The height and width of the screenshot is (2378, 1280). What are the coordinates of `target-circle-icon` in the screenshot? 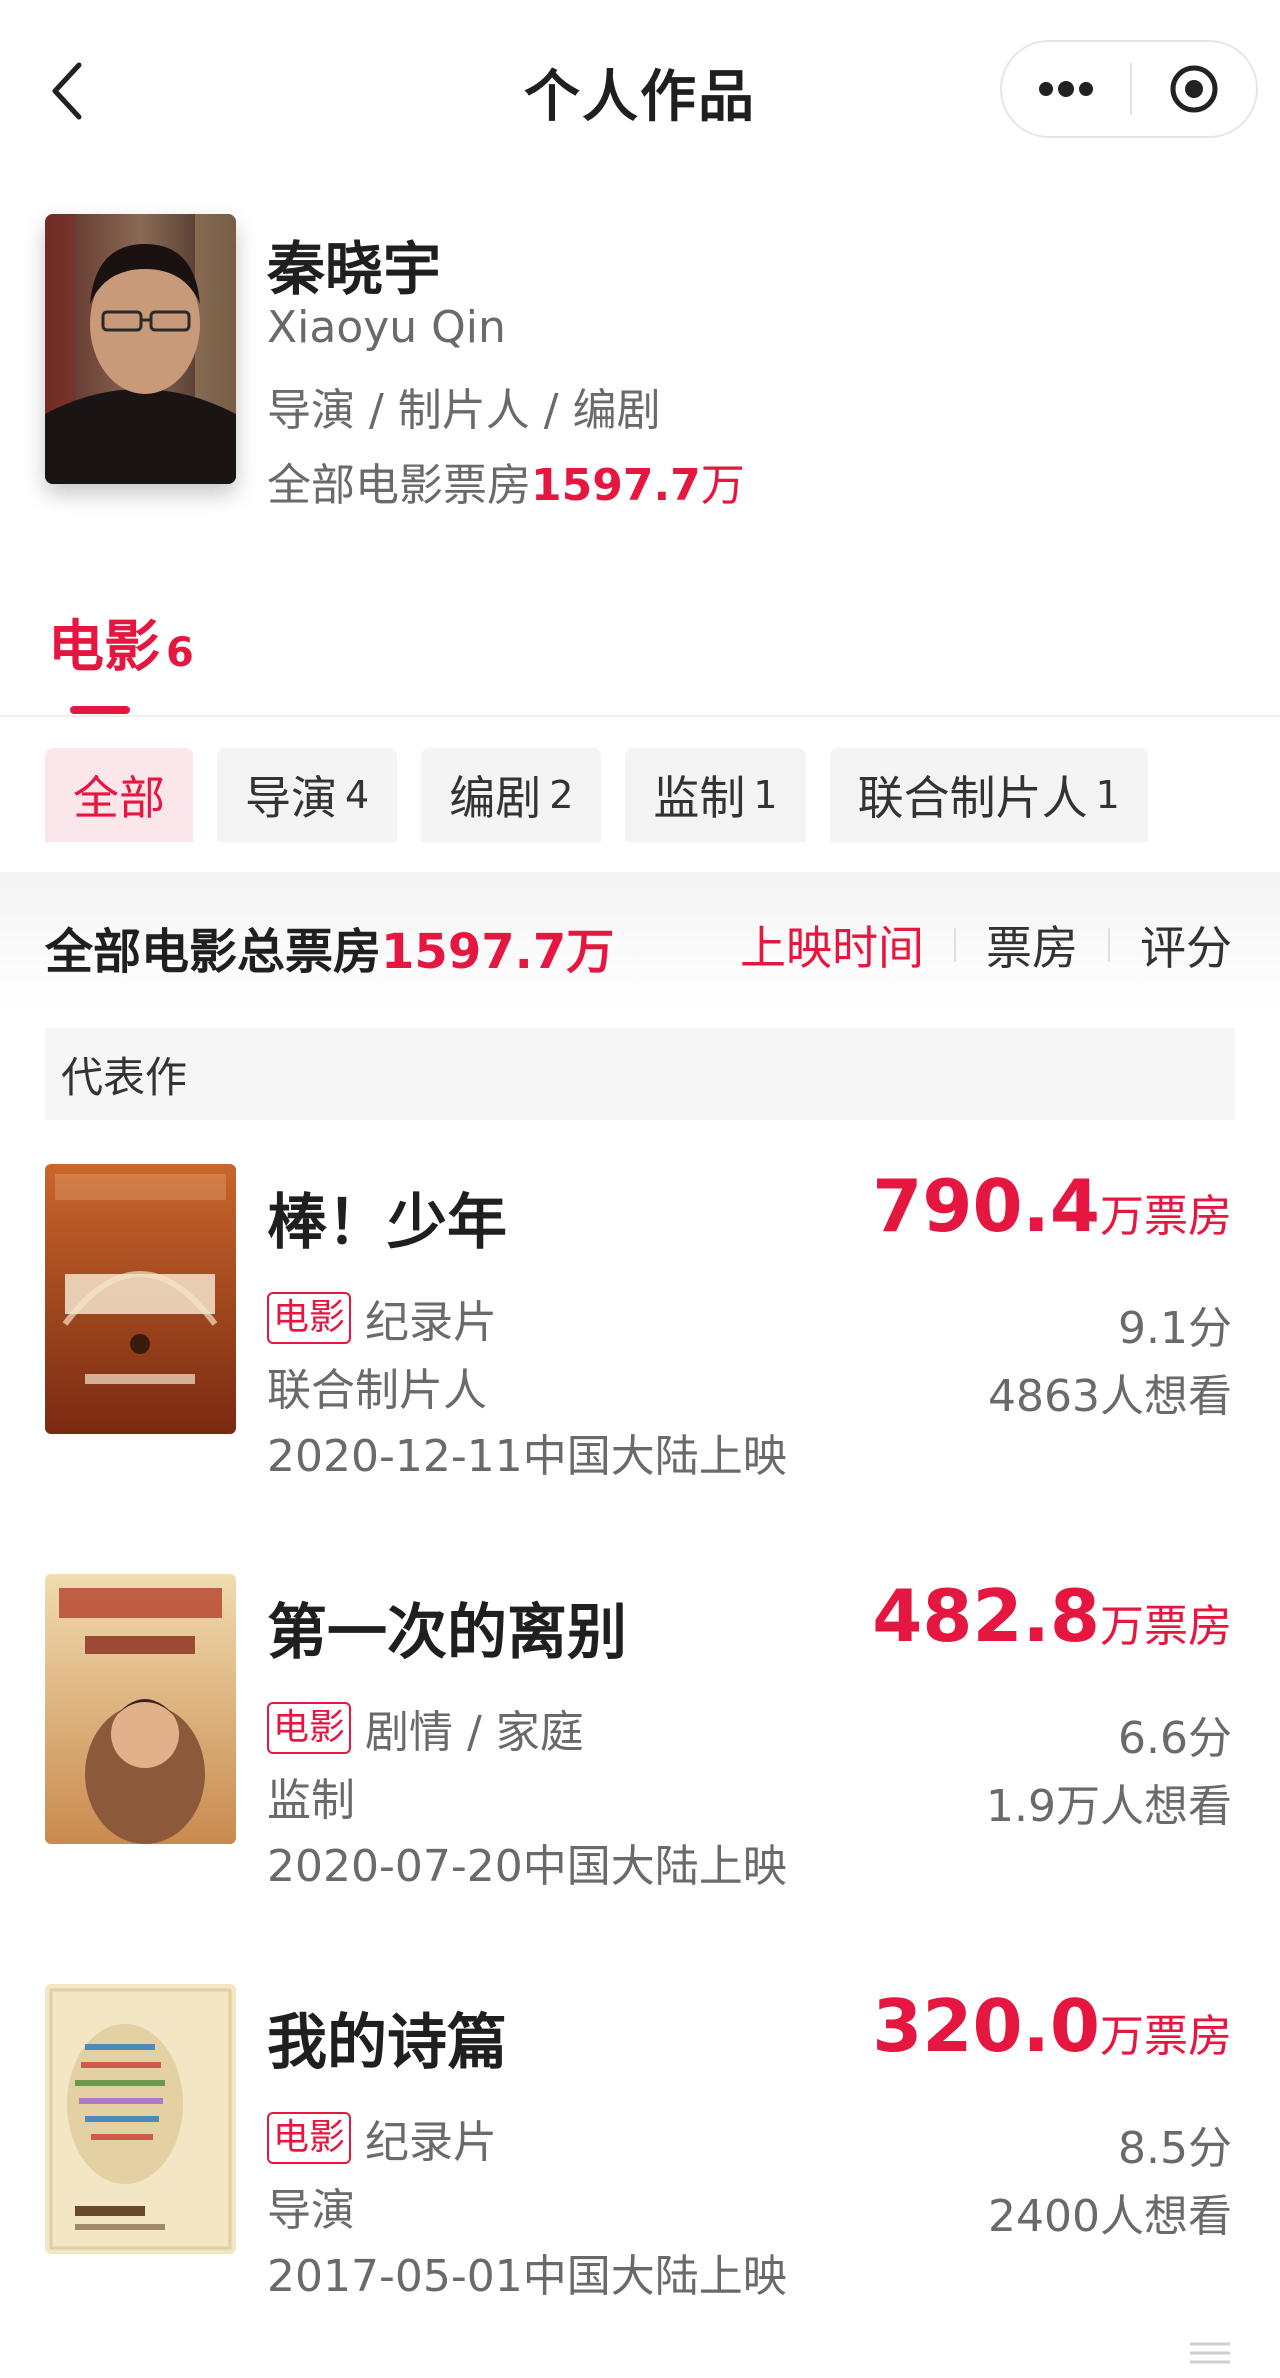 It's located at (1194, 89).